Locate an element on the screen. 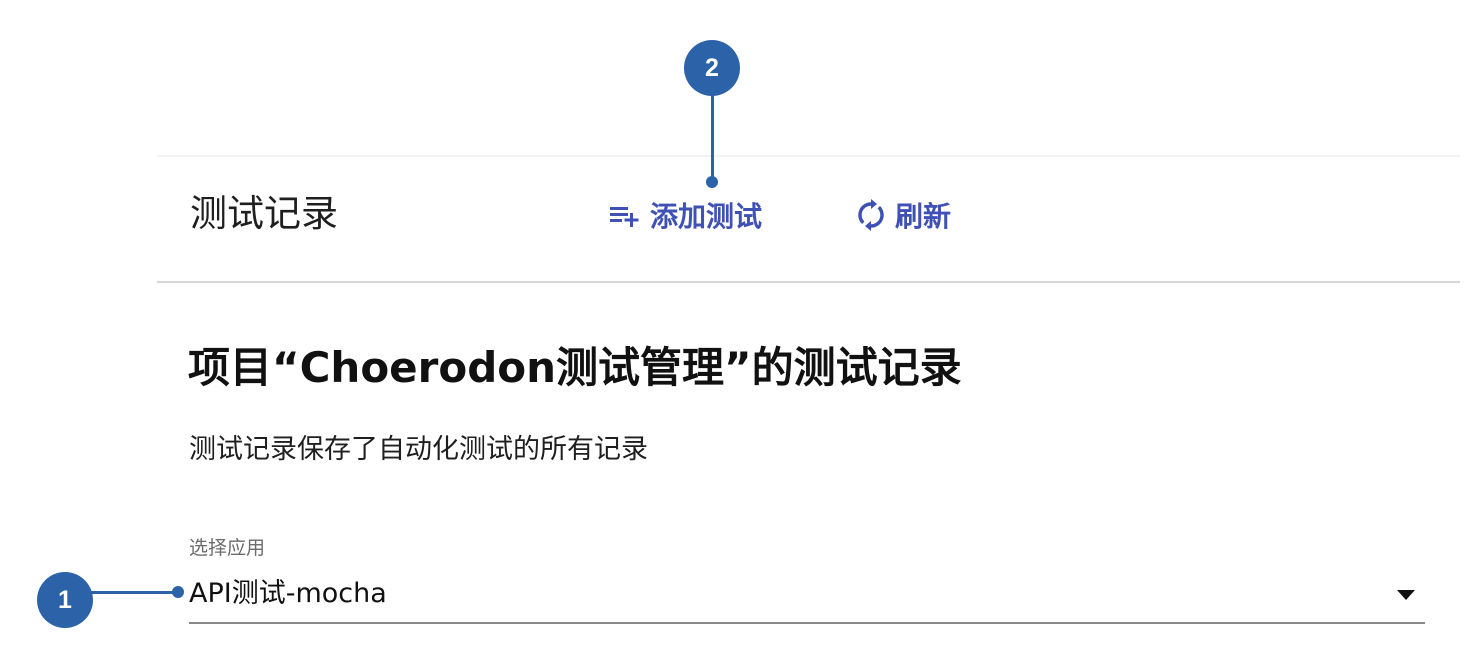 The image size is (1478, 664). add-test-button: 添加测试 is located at coordinates (685, 215).